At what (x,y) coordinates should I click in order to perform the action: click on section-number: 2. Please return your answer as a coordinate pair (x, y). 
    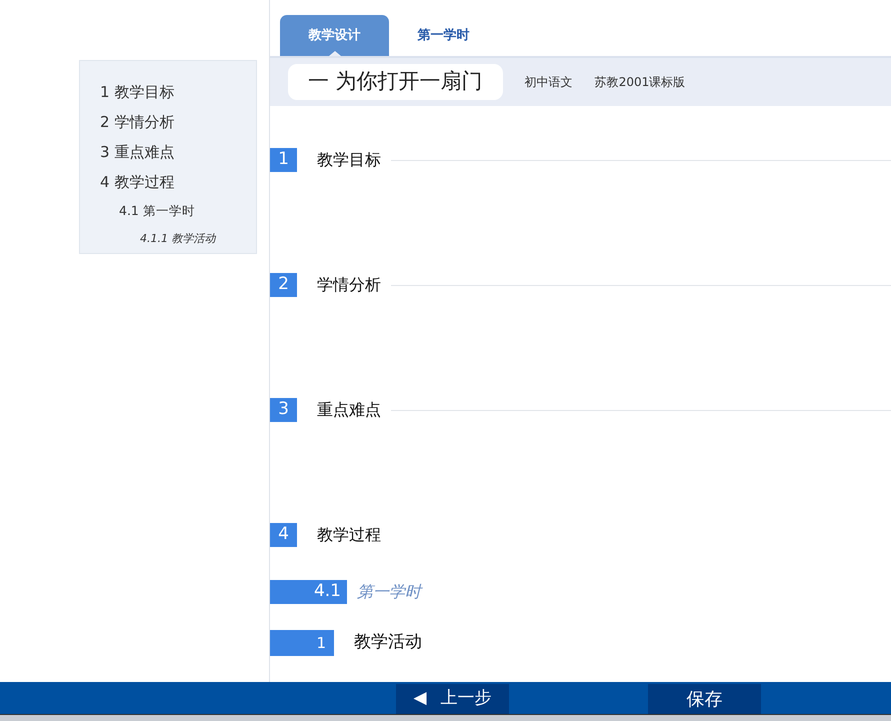
    Looking at the image, I should click on (283, 285).